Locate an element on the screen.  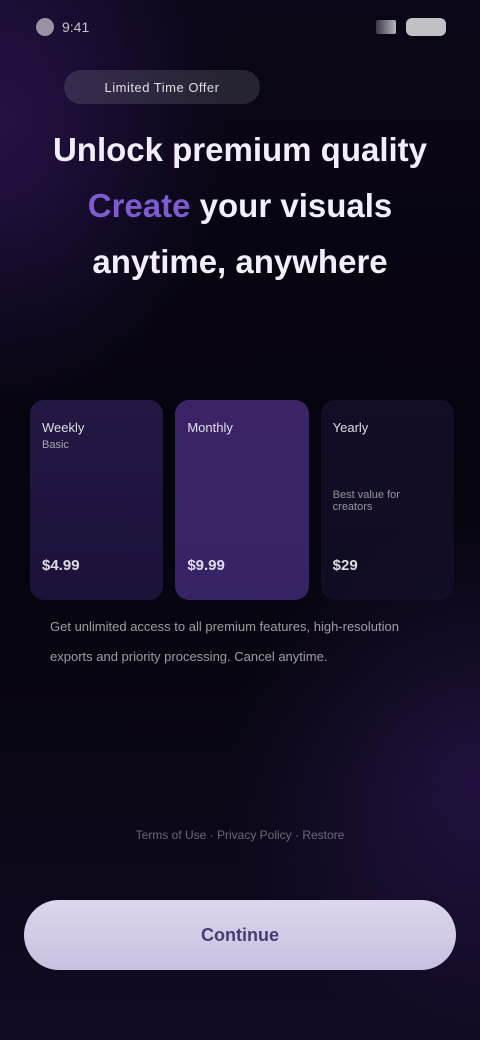
plan-card-yearly: Yearly Best value for creators $29 is located at coordinates (387, 500).